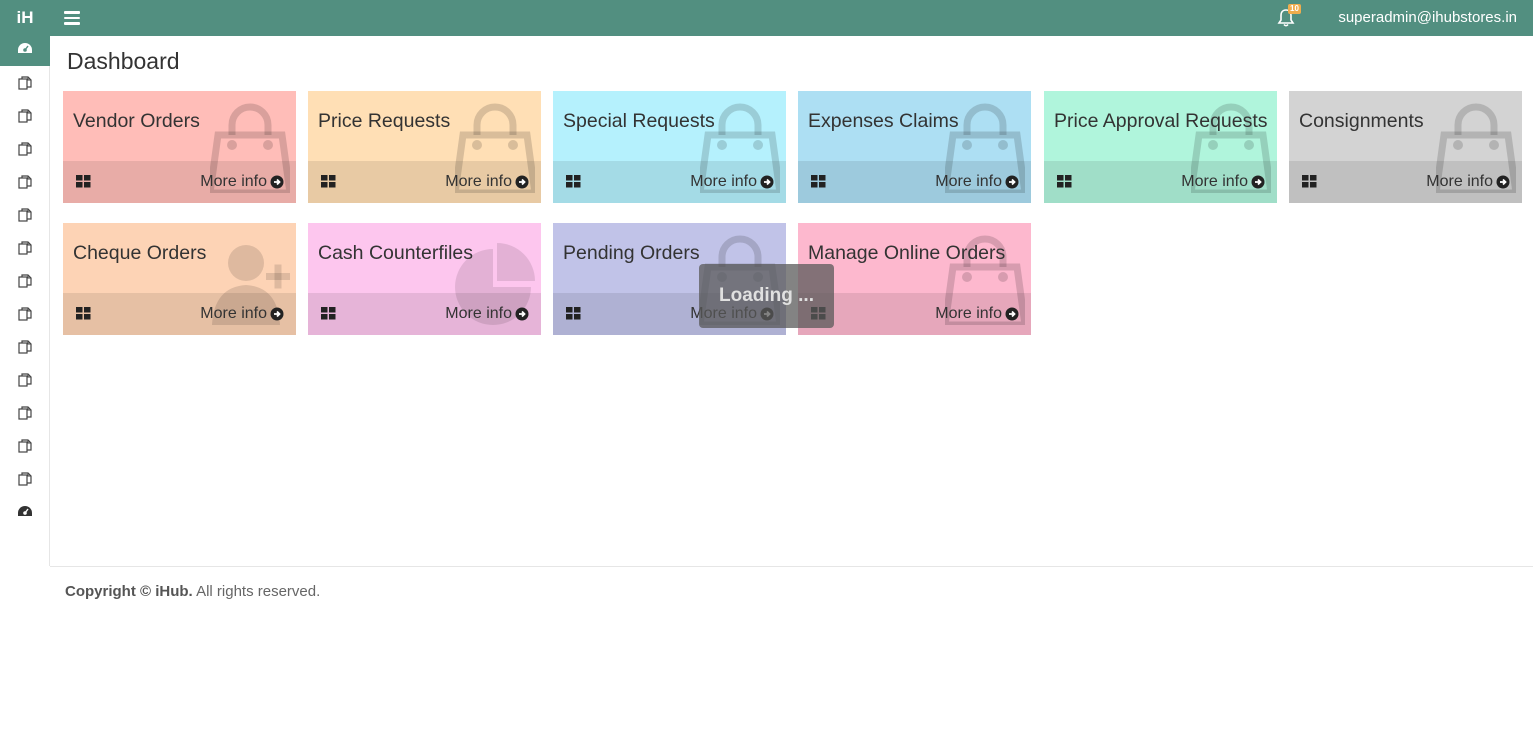 The height and width of the screenshot is (755, 1533). What do you see at coordinates (174, 591) in the screenshot?
I see `footer-brand: iHub.` at bounding box center [174, 591].